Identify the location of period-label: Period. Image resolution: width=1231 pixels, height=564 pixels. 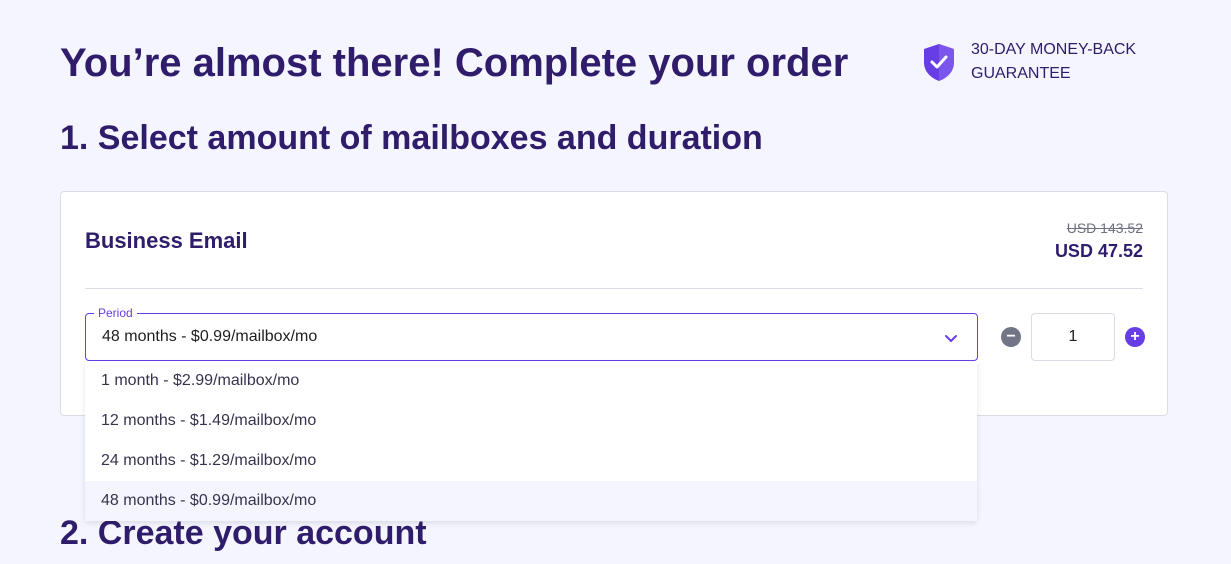
(115, 313).